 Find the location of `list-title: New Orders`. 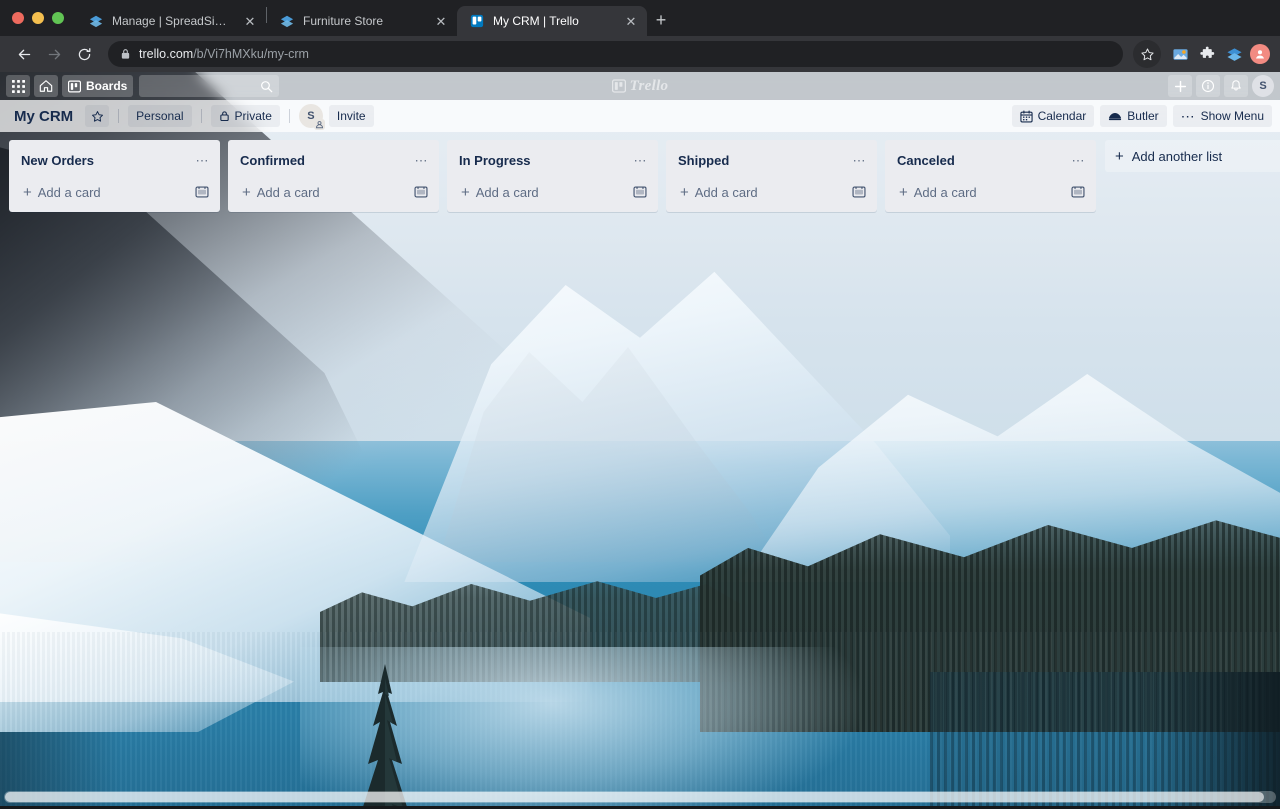

list-title: New Orders is located at coordinates (103, 160).